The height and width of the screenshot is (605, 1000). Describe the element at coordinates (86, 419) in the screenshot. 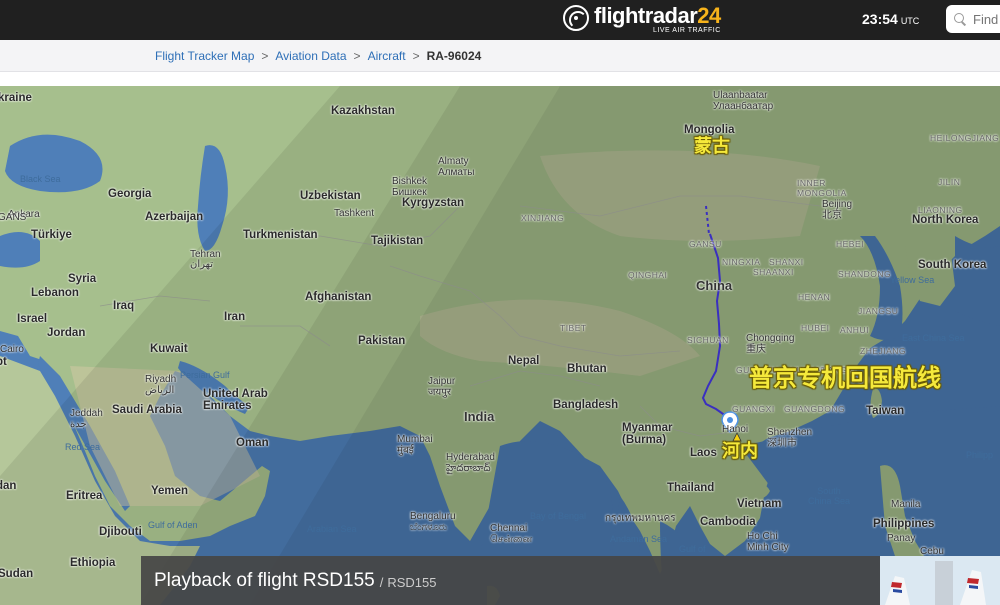

I see `label-jeddah: Jeddah جدة` at that location.